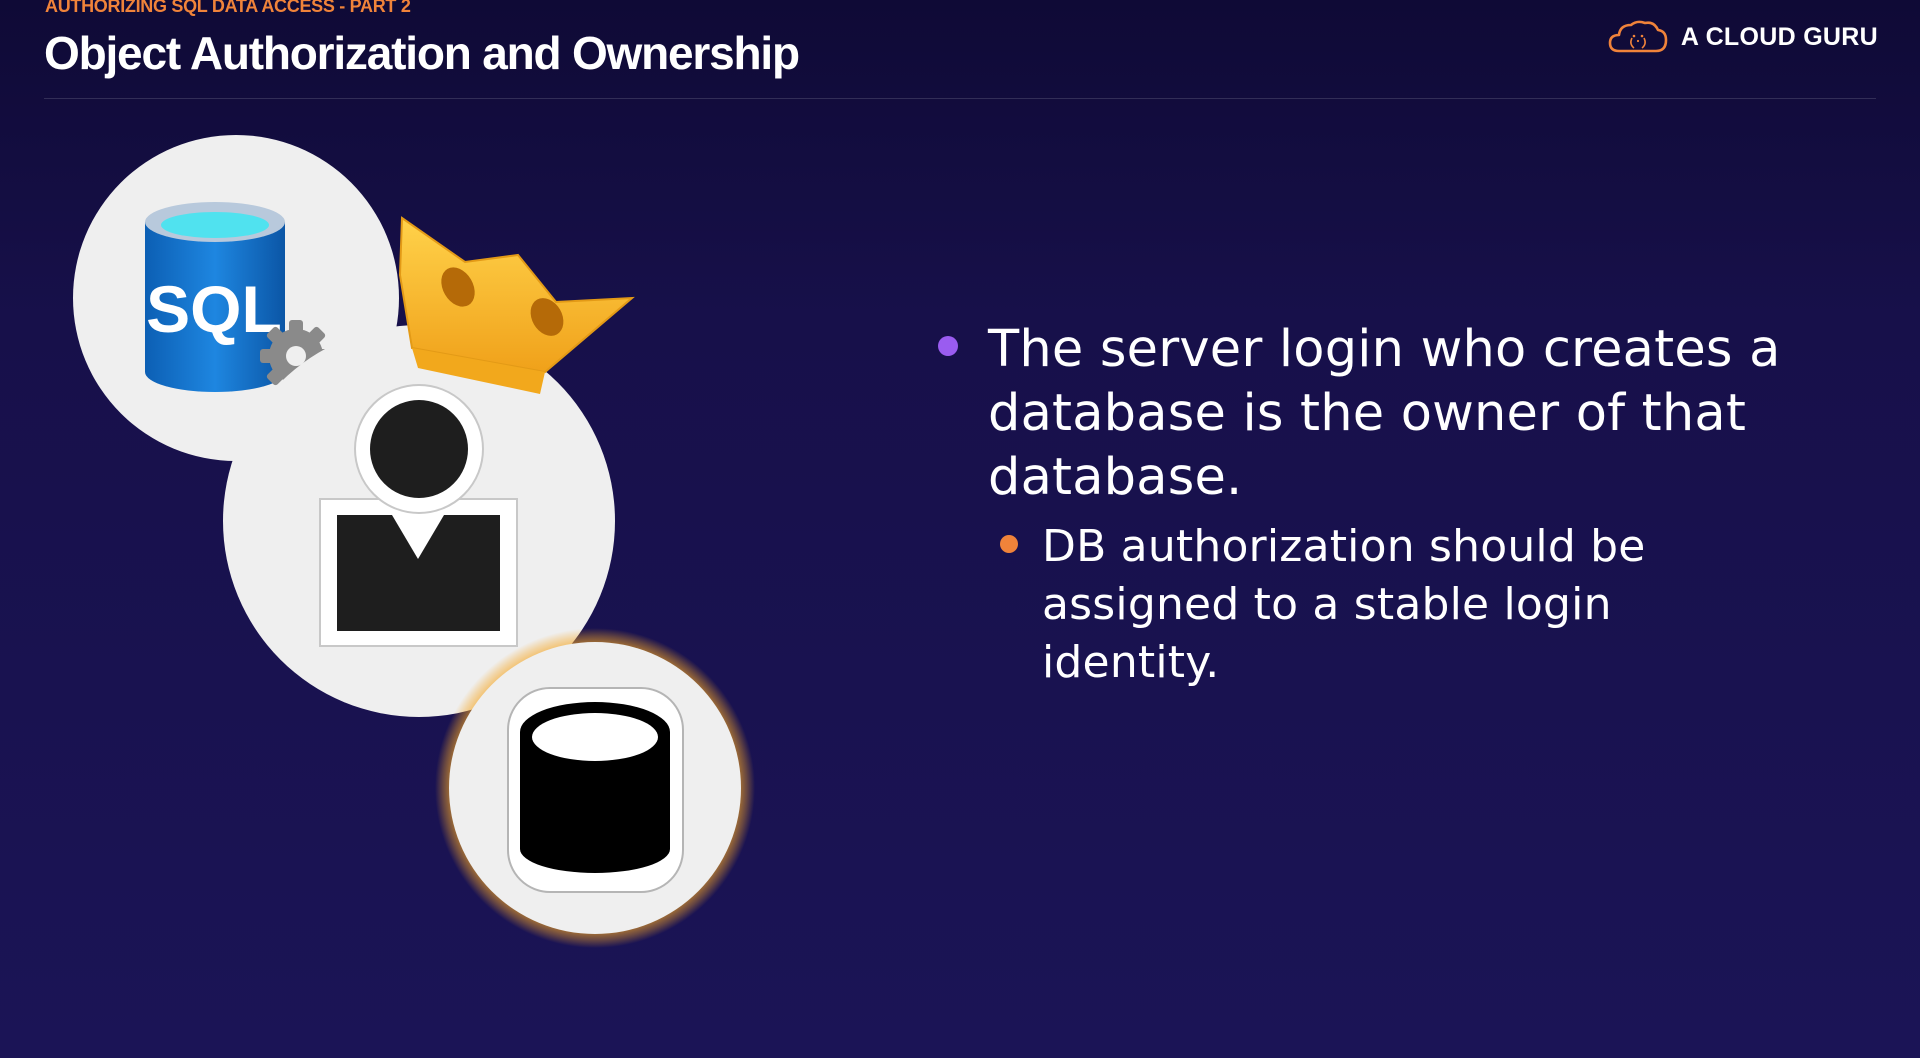 The width and height of the screenshot is (1920, 1058). I want to click on cloud-icon, so click(1638, 36).